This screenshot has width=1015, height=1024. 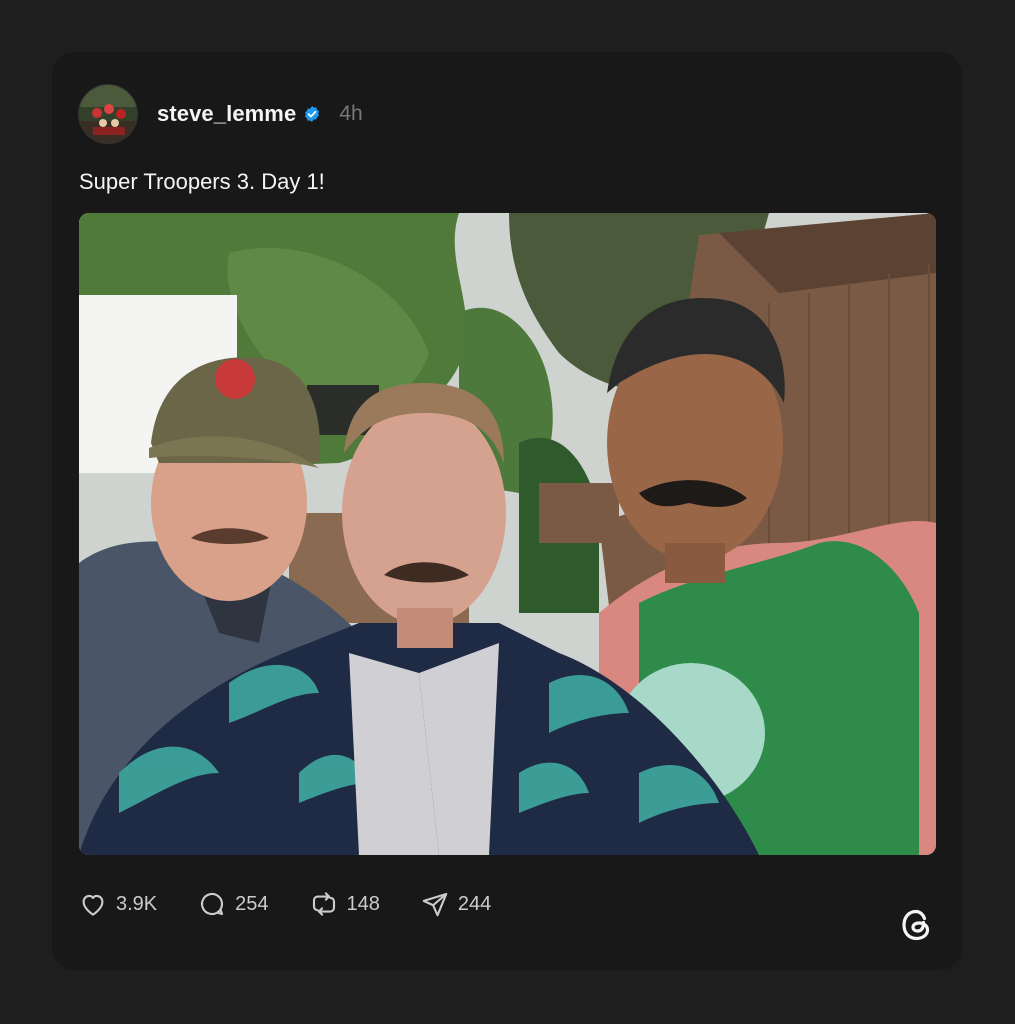 I want to click on repost-arrows-icon, so click(x=323, y=904).